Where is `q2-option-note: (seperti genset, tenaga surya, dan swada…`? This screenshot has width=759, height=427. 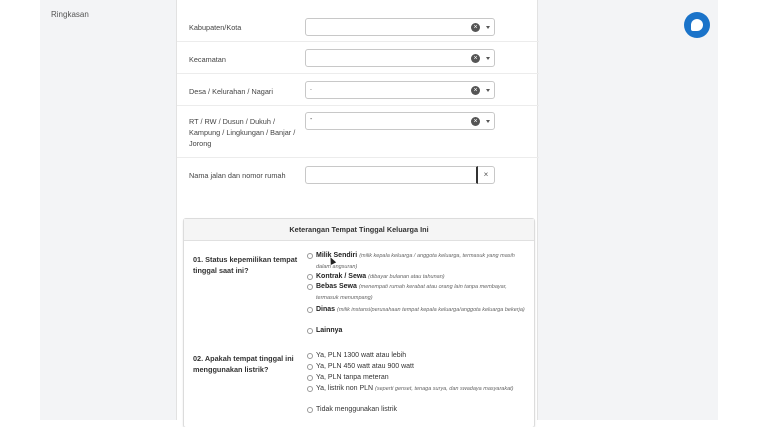
q2-option-note: (seperti genset, tenaga surya, dan swada… is located at coordinates (444, 389).